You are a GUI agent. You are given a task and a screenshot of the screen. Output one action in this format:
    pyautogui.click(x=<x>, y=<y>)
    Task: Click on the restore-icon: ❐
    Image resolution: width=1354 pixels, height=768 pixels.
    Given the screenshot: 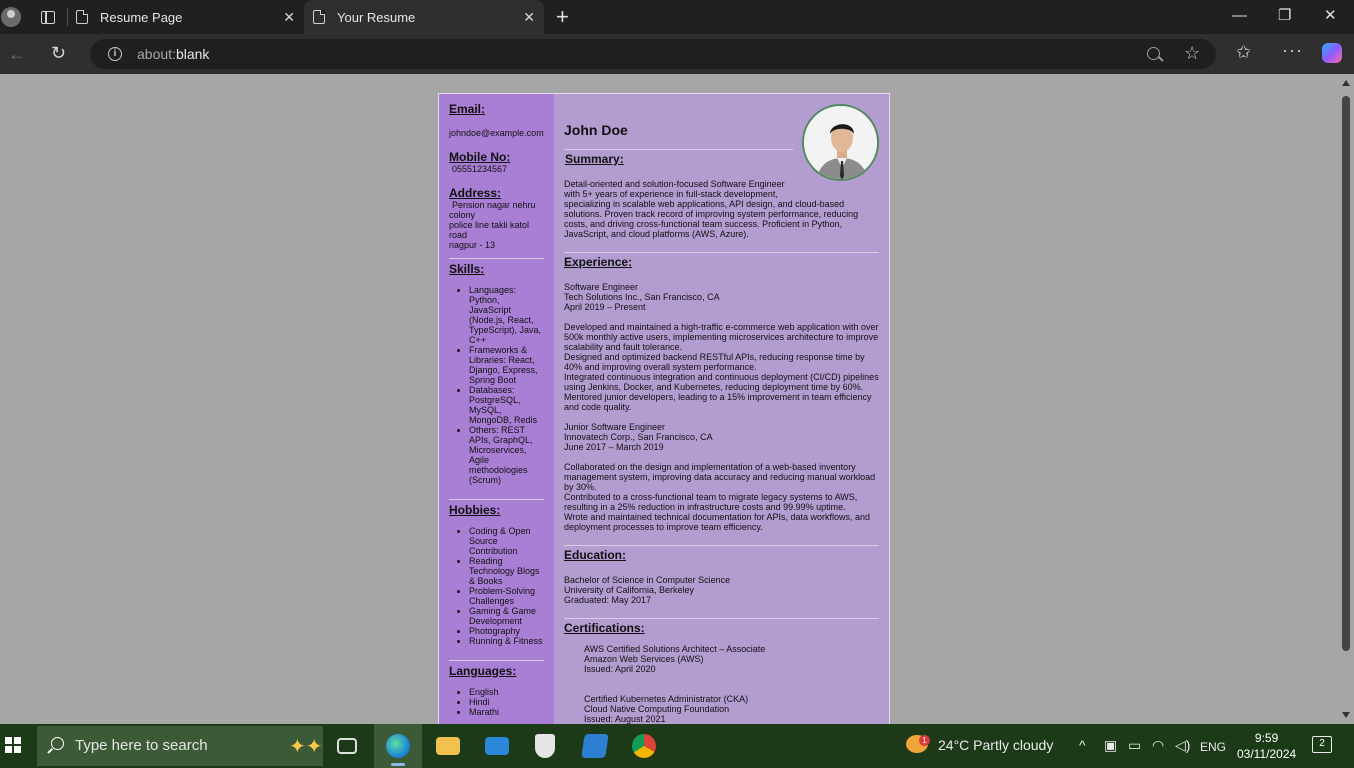 What is the action you would take?
    pyautogui.click(x=1284, y=16)
    